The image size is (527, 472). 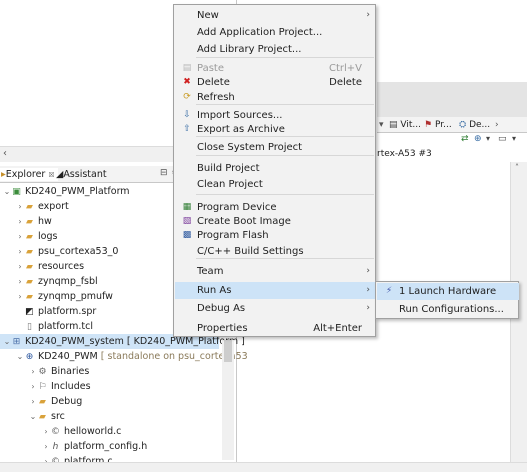 I want to click on menu-item-label: Clean Project, so click(x=230, y=184).